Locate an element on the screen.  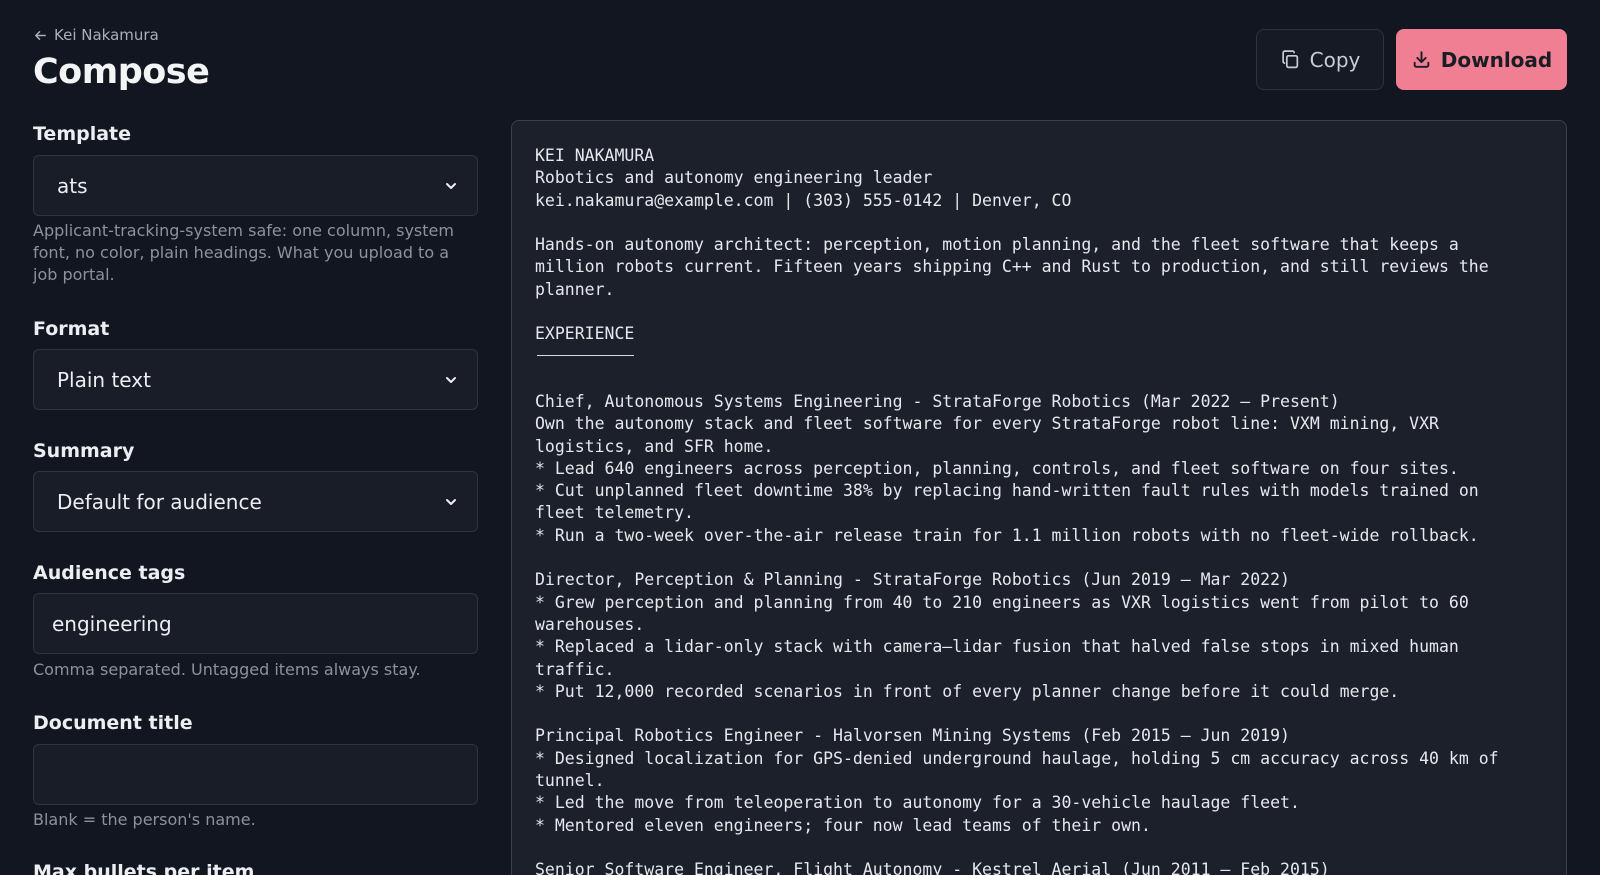
format-select-value: Plain text is located at coordinates (104, 379).